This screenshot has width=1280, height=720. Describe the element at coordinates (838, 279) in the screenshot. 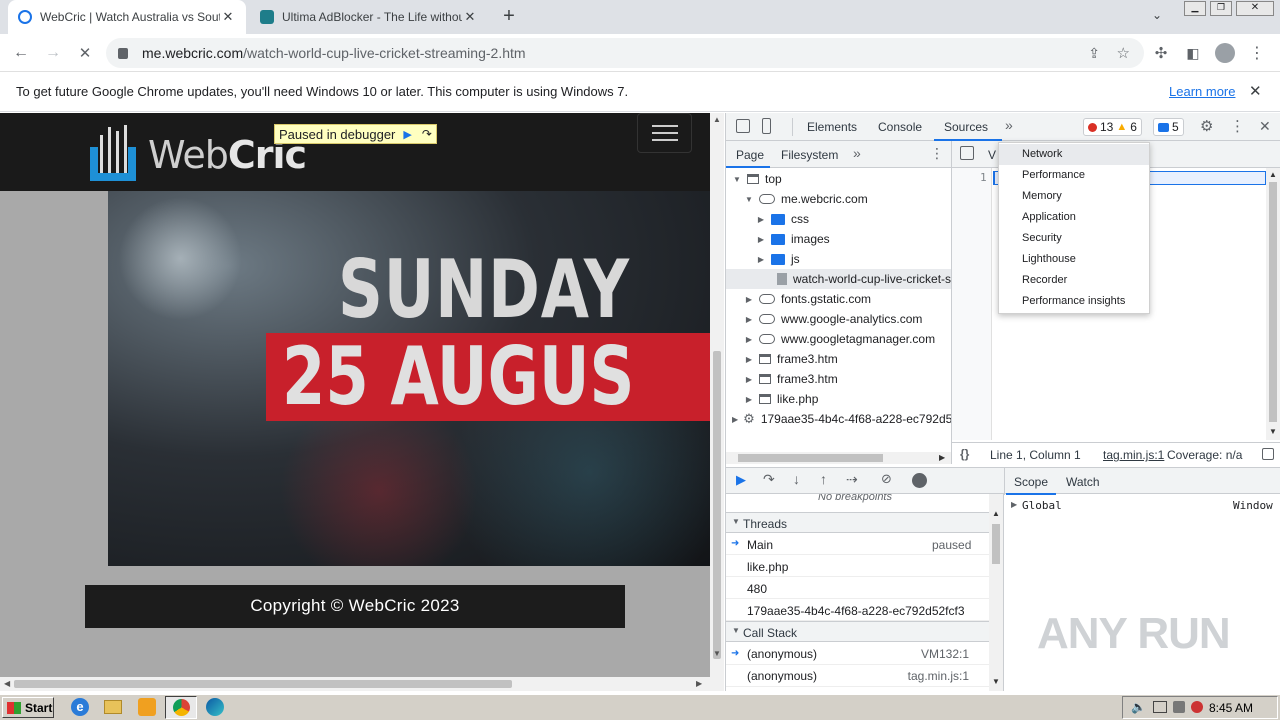

I see `tree-file: watch-world-cup-live-cricket-st` at that location.